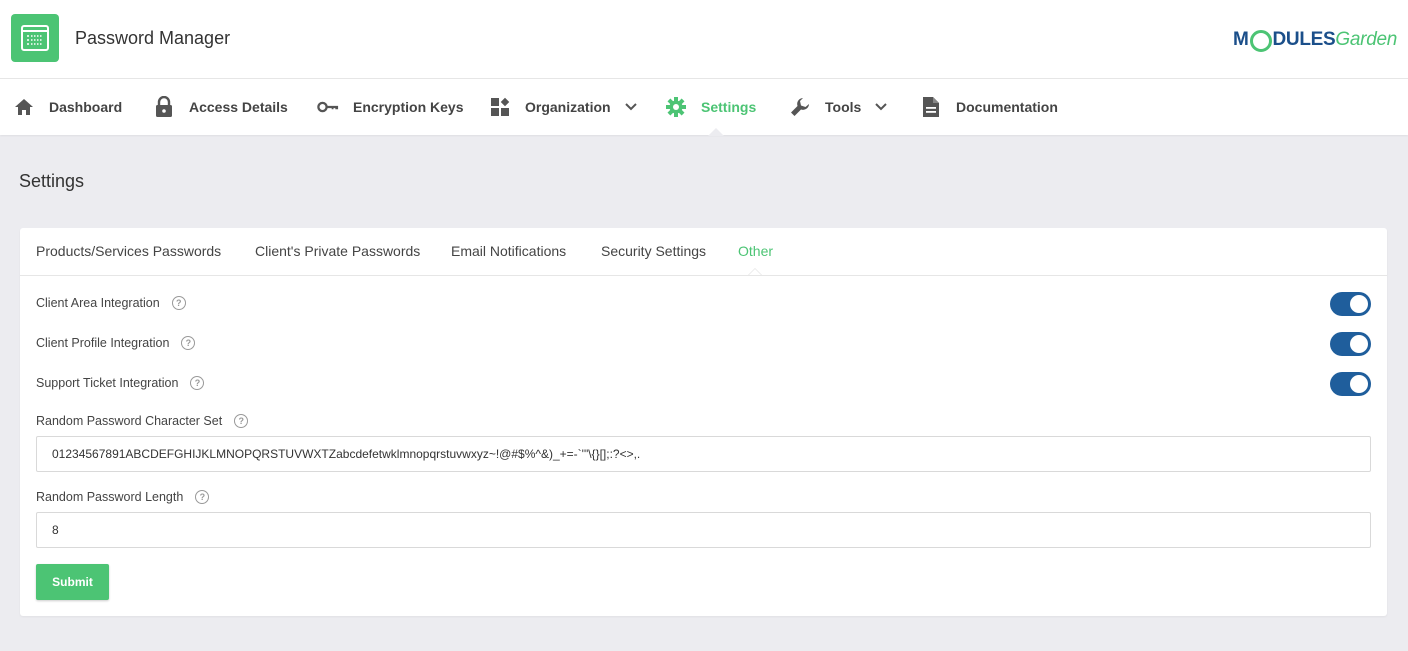 This screenshot has height=651, width=1408. I want to click on nav-item-dashboard: Dashboard, so click(67, 107).